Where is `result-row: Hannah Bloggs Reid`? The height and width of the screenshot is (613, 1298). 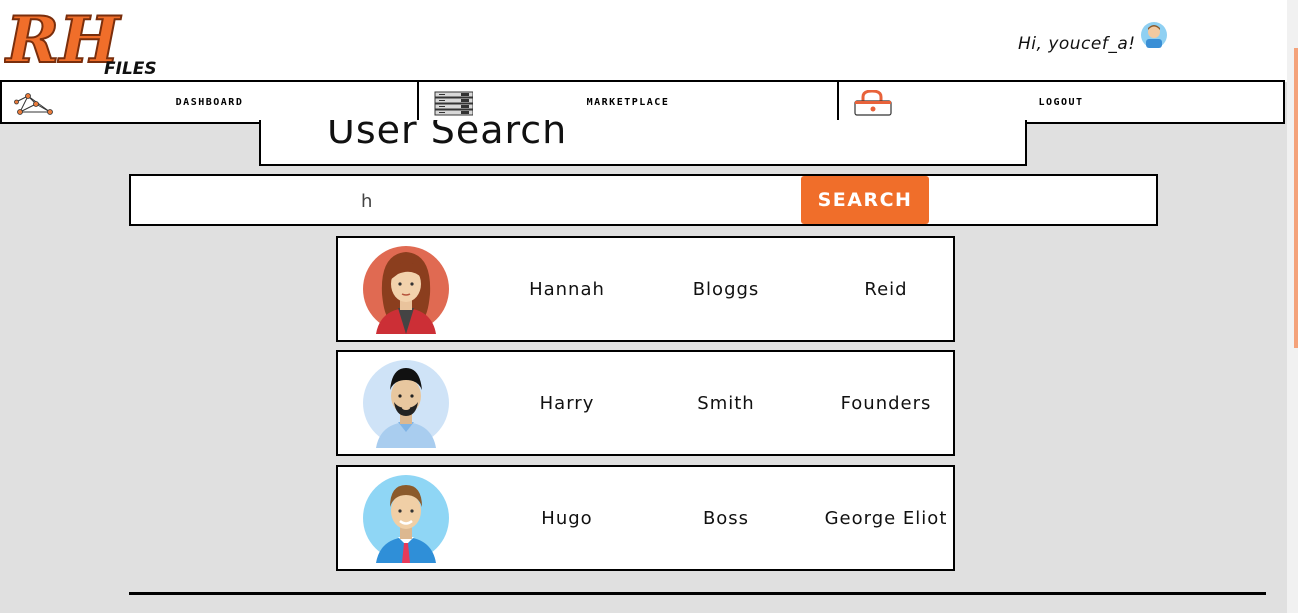
result-row: Hannah Bloggs Reid is located at coordinates (645, 289).